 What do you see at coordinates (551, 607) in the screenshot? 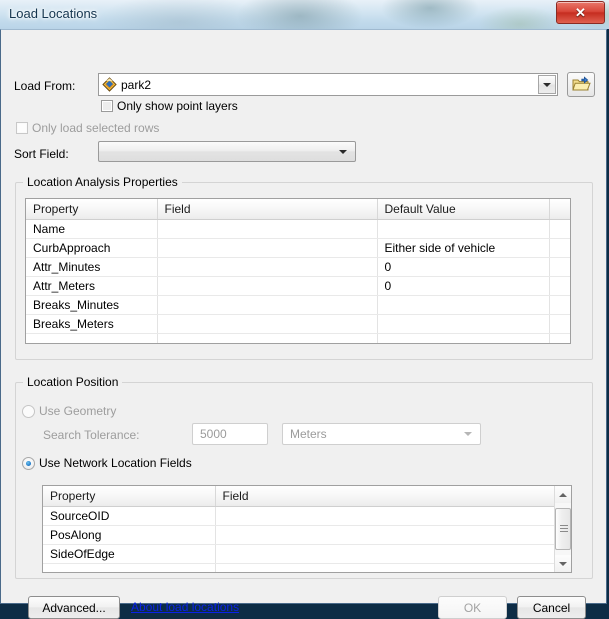
I see `cancel-button: Cancel` at bounding box center [551, 607].